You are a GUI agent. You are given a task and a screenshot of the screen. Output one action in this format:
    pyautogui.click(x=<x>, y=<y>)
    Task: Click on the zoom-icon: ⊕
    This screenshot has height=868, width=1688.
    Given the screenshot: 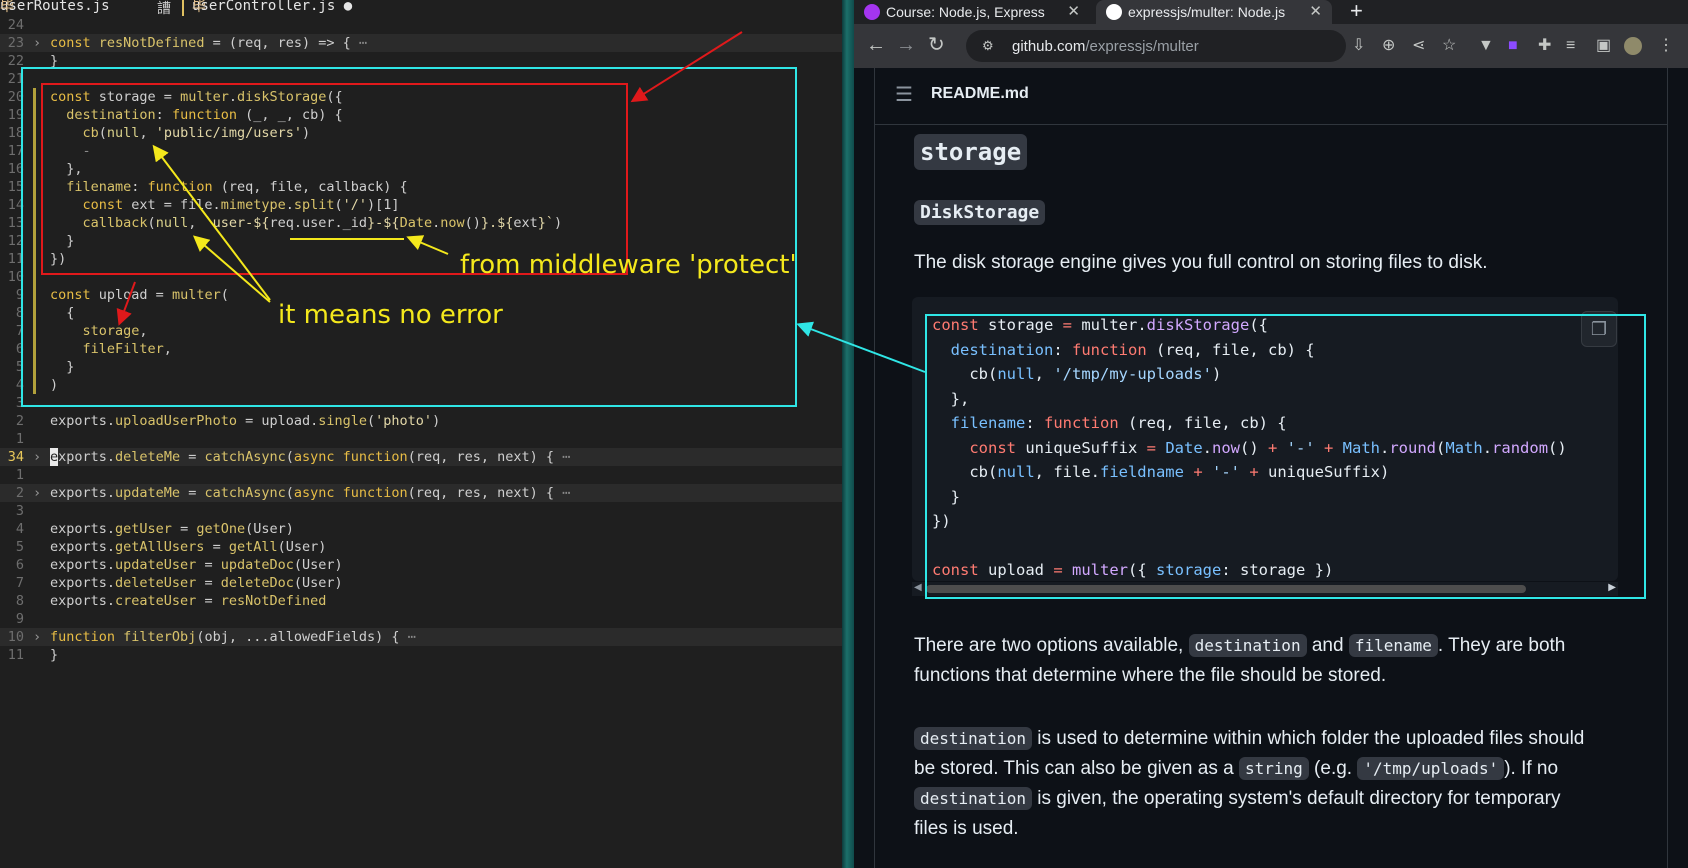 What is the action you would take?
    pyautogui.click(x=1388, y=46)
    